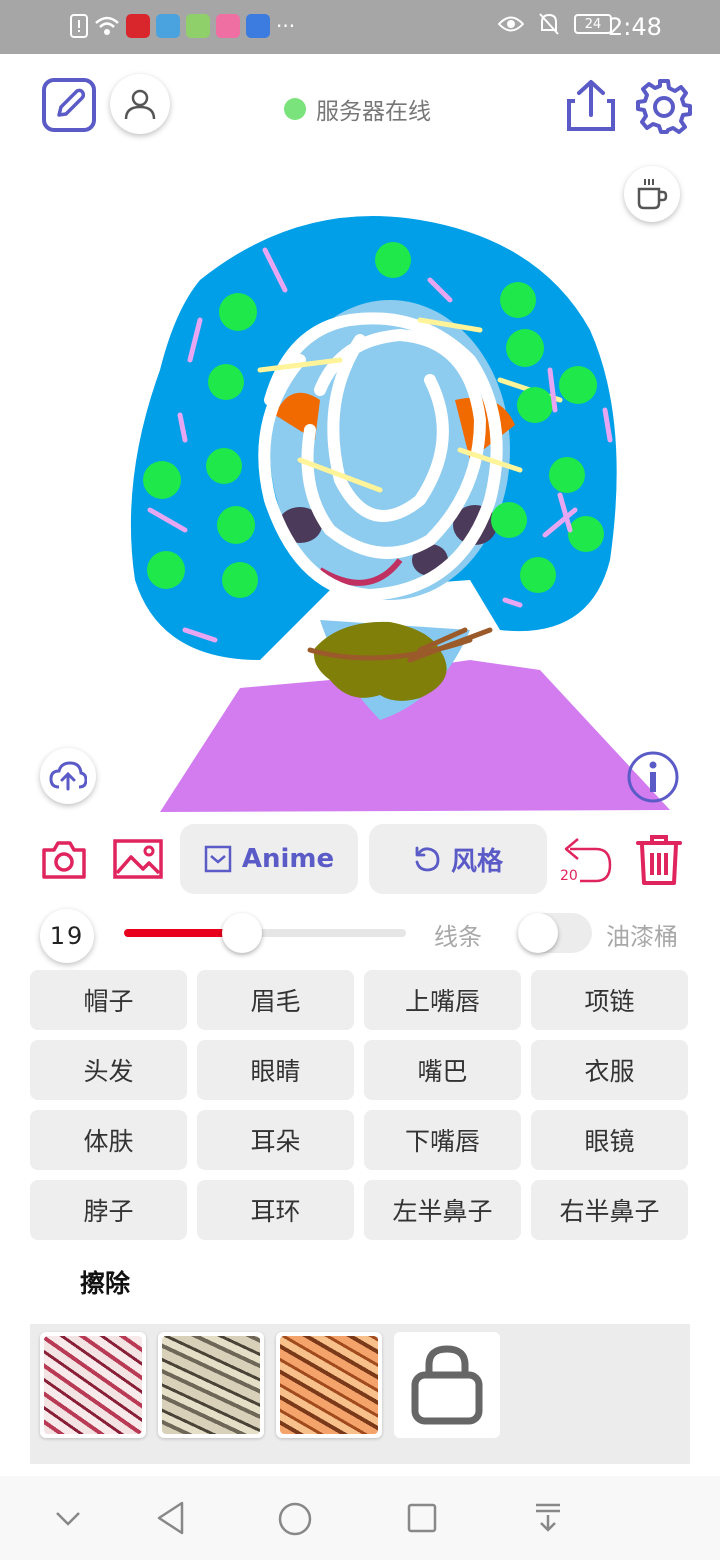  What do you see at coordinates (108, 1210) in the screenshot?
I see `part-button-neck: 脖子` at bounding box center [108, 1210].